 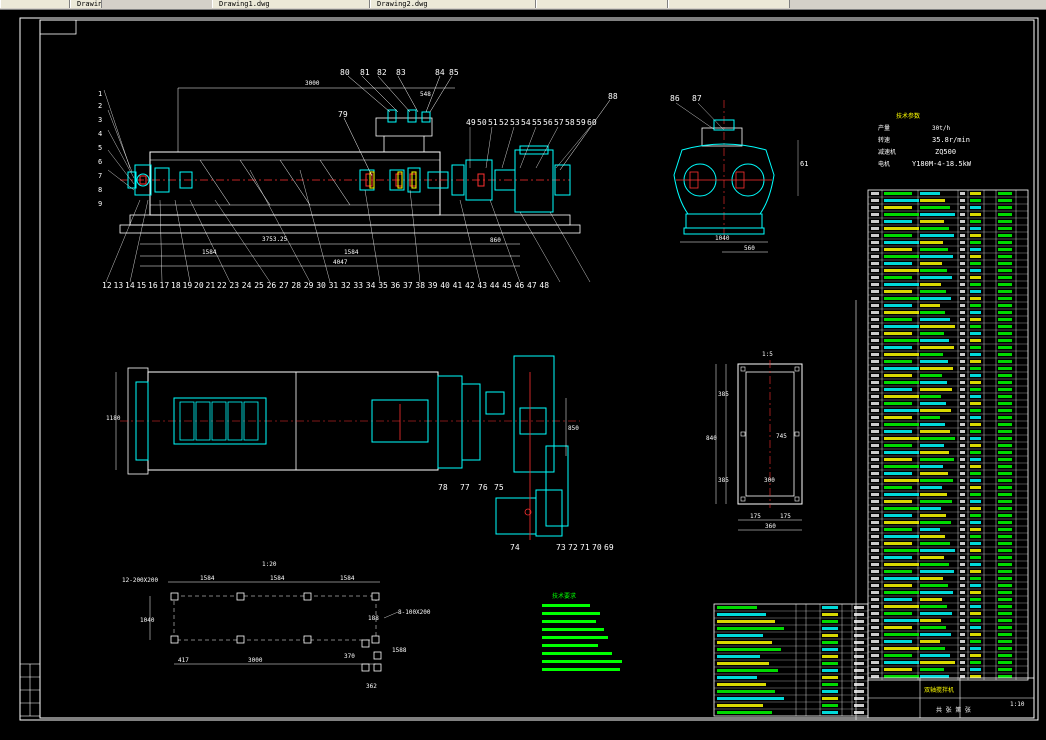 What do you see at coordinates (309, 285) in the screenshot?
I see `callout-29: 29` at bounding box center [309, 285].